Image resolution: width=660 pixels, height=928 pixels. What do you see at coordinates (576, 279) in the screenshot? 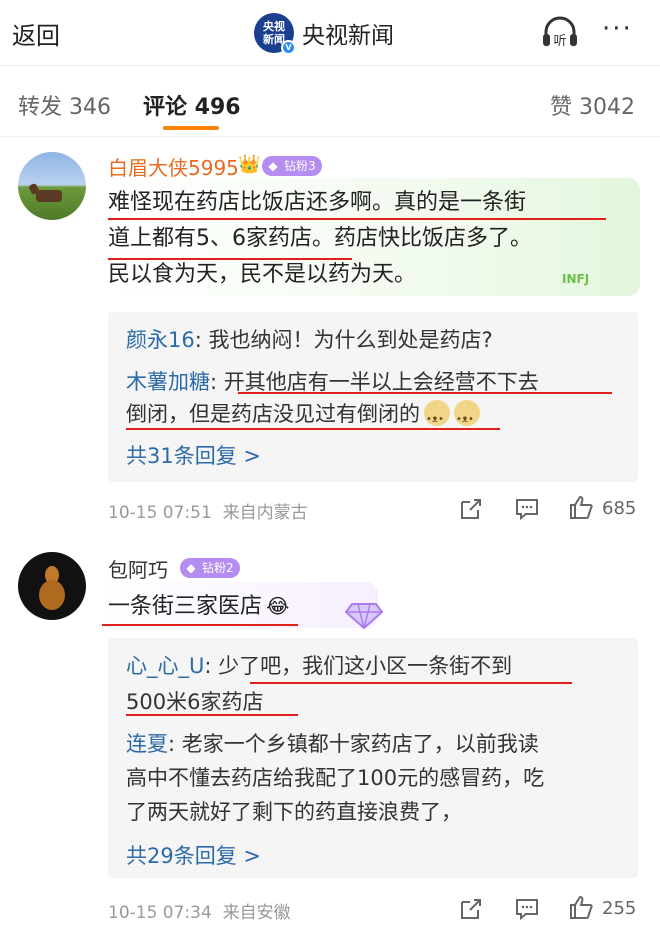
I see `sticker-label: INFJ` at bounding box center [576, 279].